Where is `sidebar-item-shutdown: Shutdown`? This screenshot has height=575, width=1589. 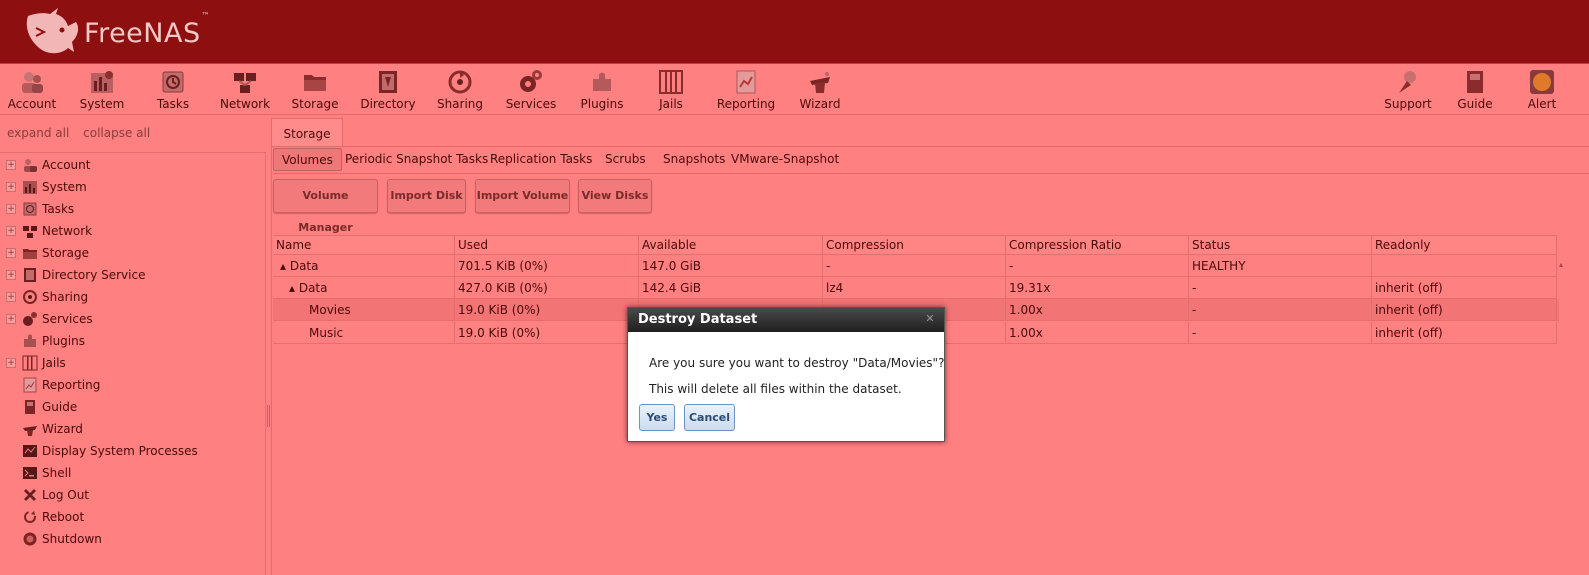
sidebar-item-shutdown: Shutdown is located at coordinates (133, 539).